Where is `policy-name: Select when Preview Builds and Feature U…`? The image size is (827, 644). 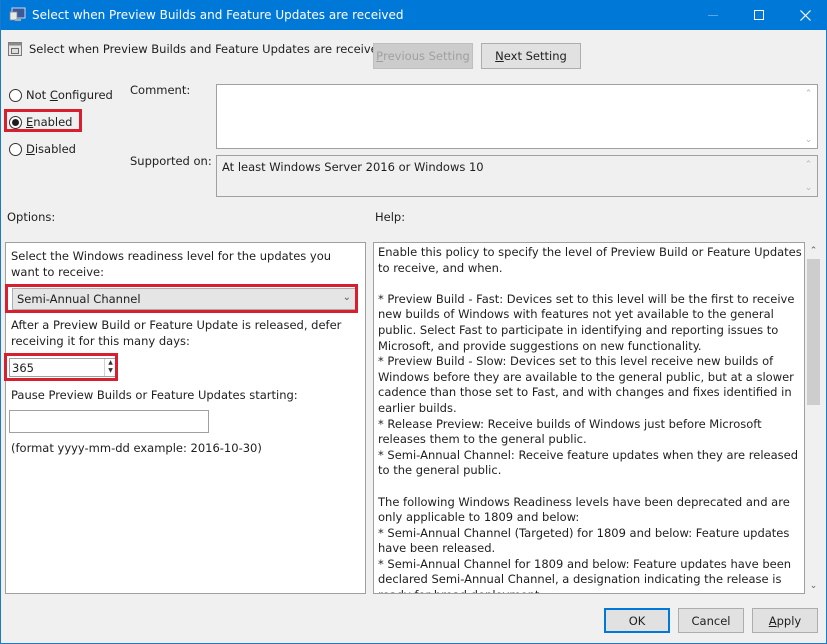
policy-name: Select when Preview Builds and Feature U… is located at coordinates (207, 49).